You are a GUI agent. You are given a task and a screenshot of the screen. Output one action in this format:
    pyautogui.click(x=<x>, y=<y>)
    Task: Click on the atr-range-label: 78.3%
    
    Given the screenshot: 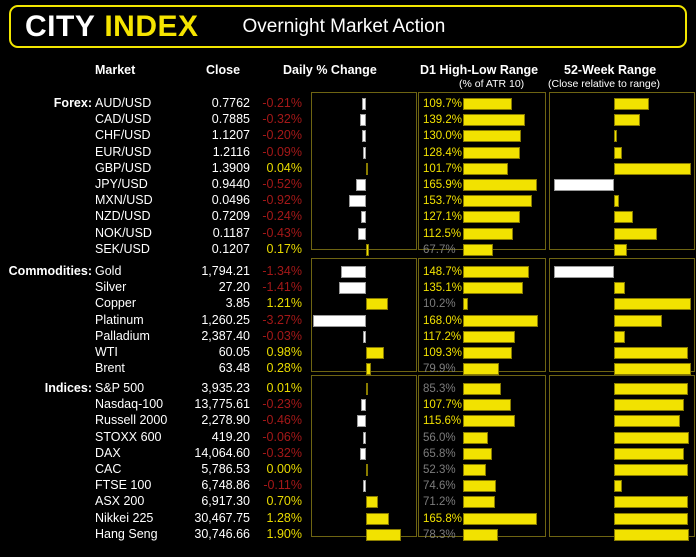 What is the action you would take?
    pyautogui.click(x=439, y=534)
    